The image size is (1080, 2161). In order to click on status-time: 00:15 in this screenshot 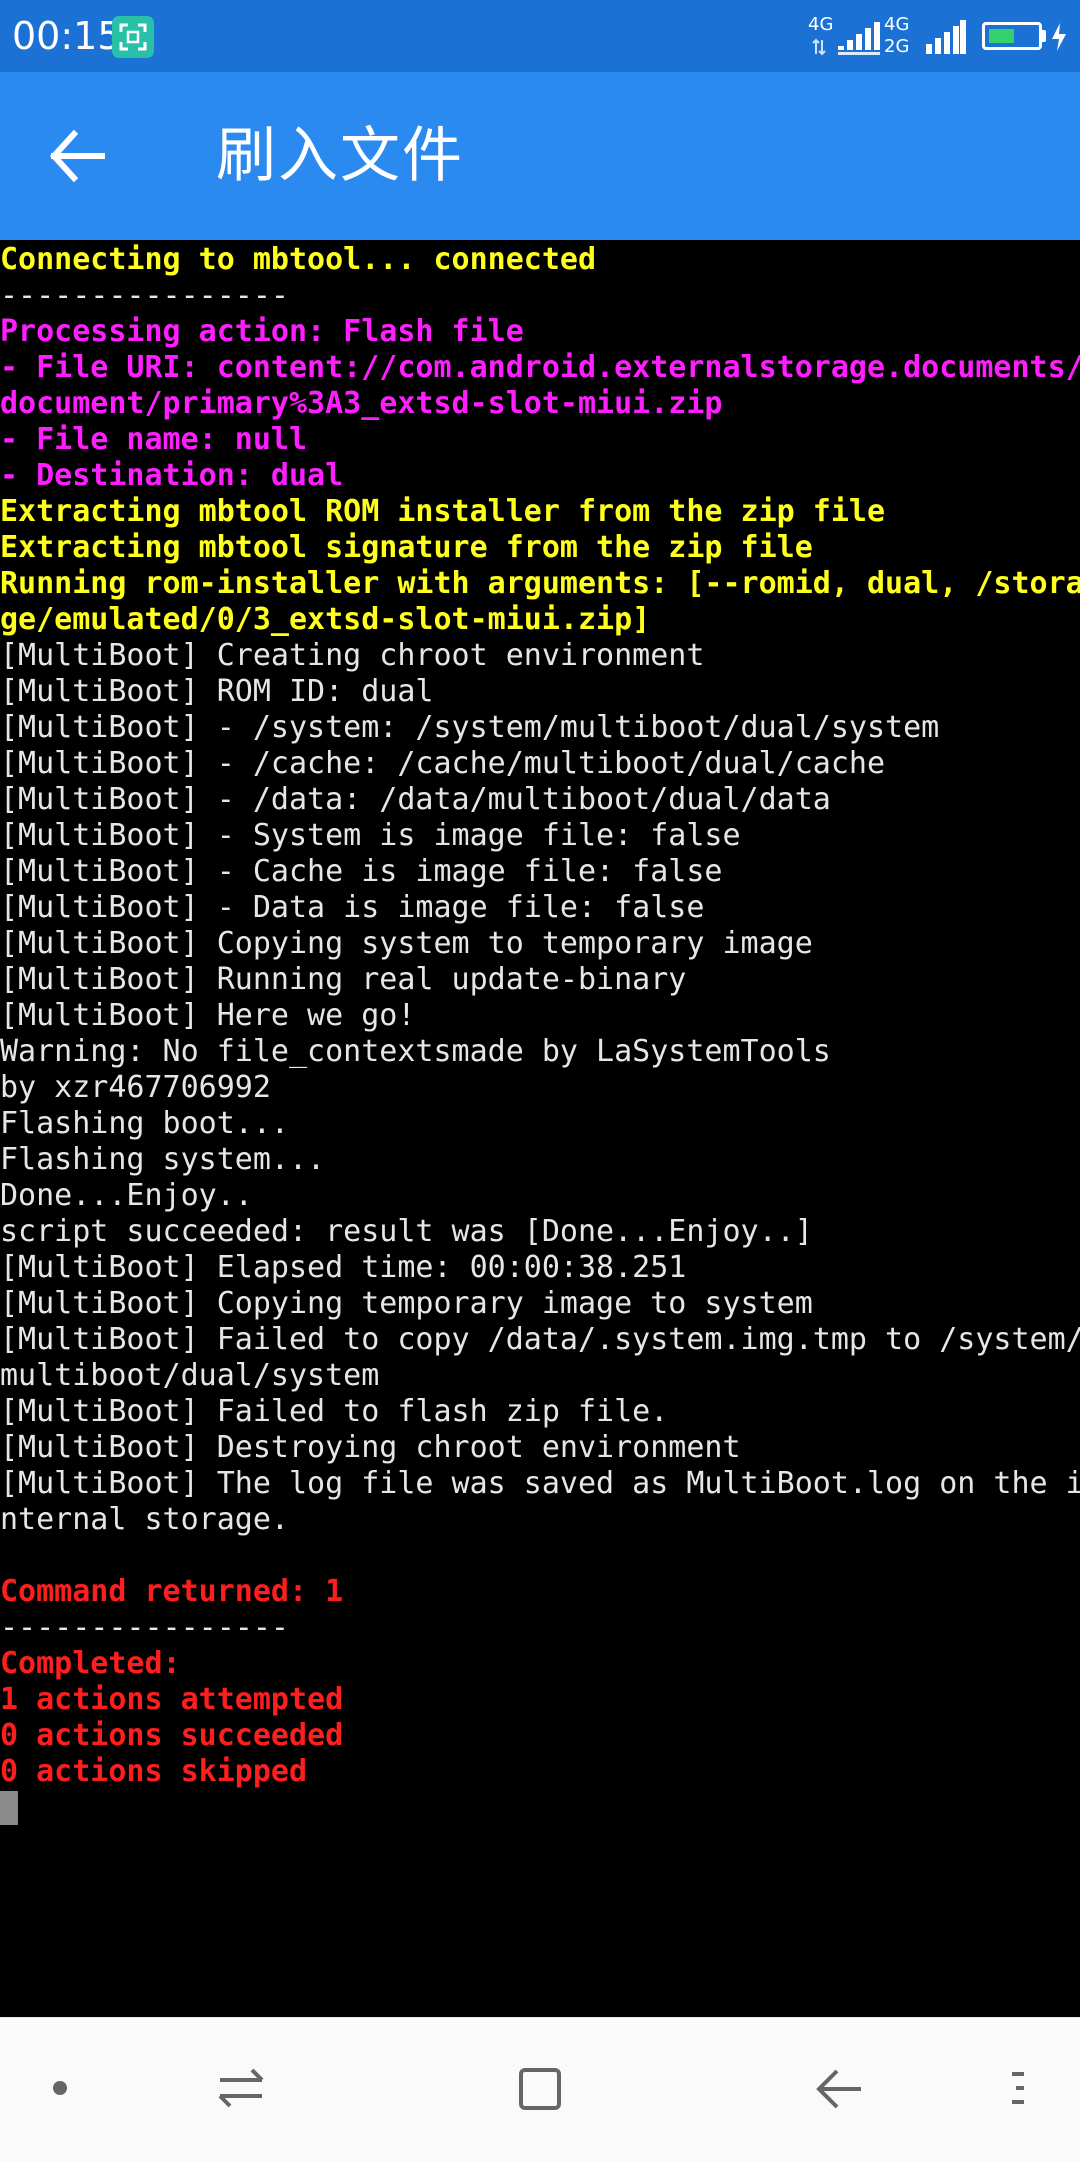, I will do `click(67, 36)`.